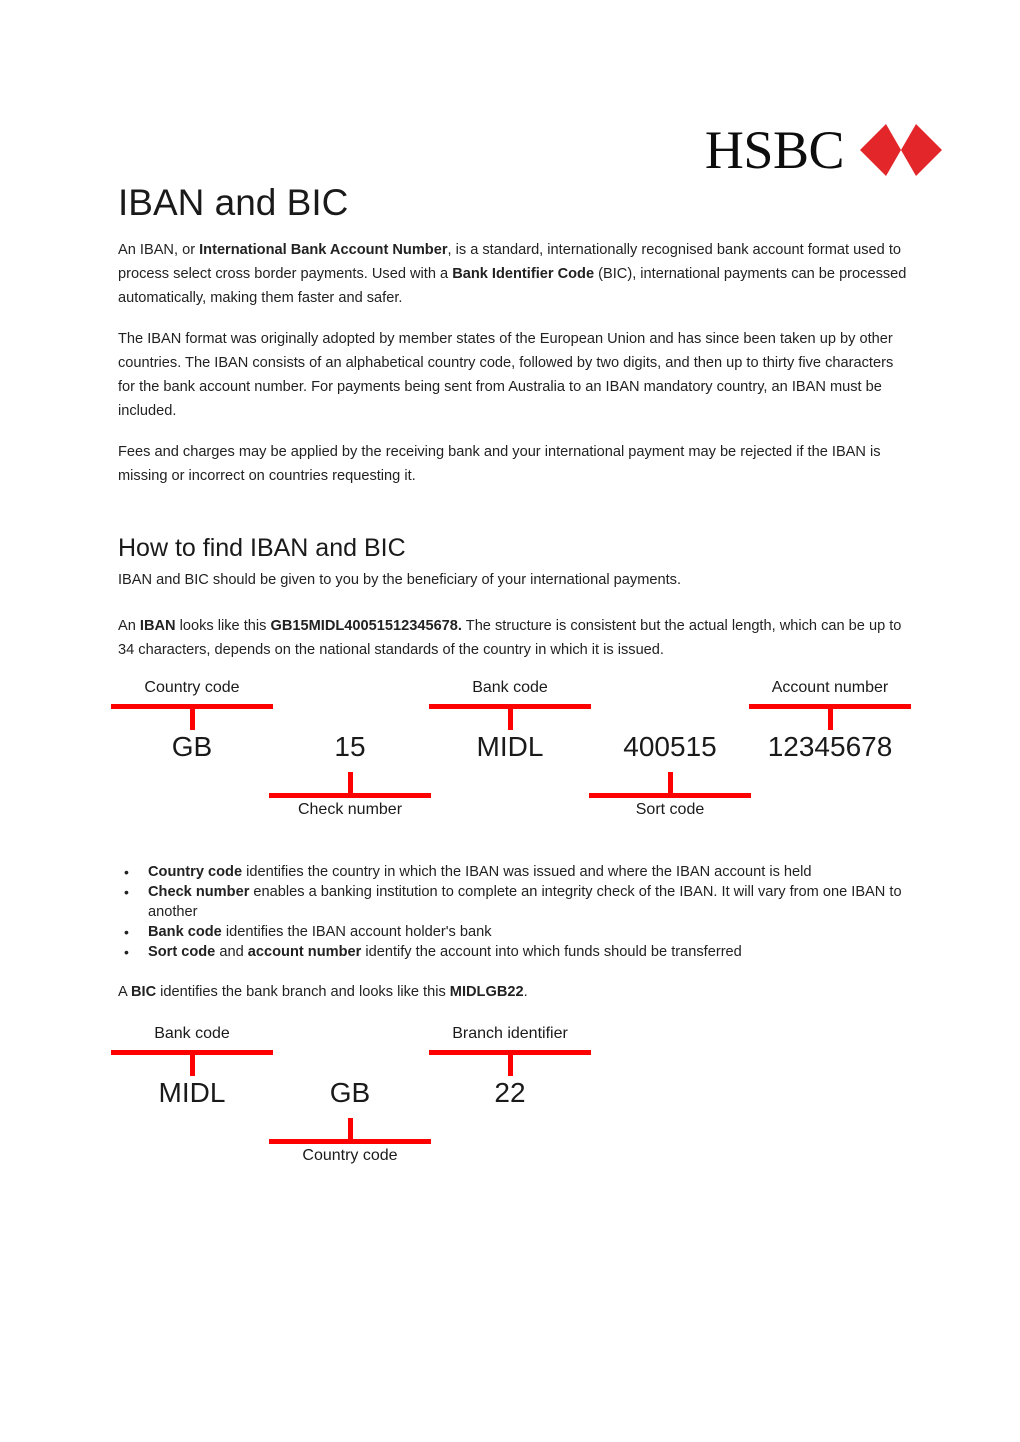 This screenshot has height=1442, width=1020. I want to click on intro-bold-2: Bank Identifier Code, so click(523, 274).